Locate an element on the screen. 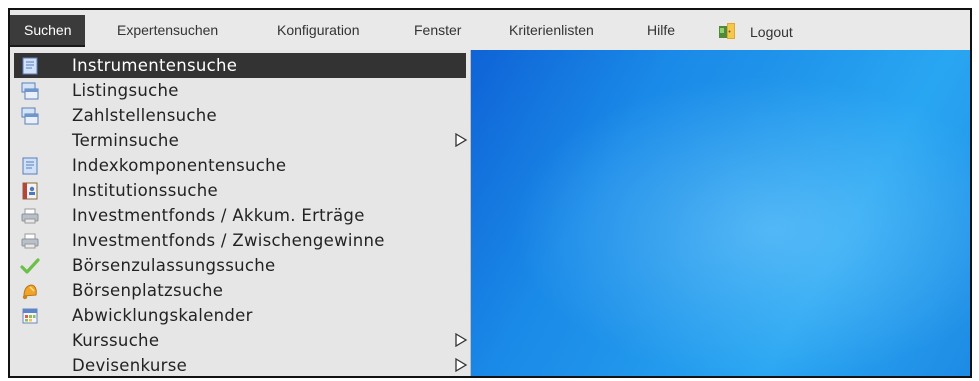 The image size is (979, 381). menu-suchen: Suchen is located at coordinates (48, 31).